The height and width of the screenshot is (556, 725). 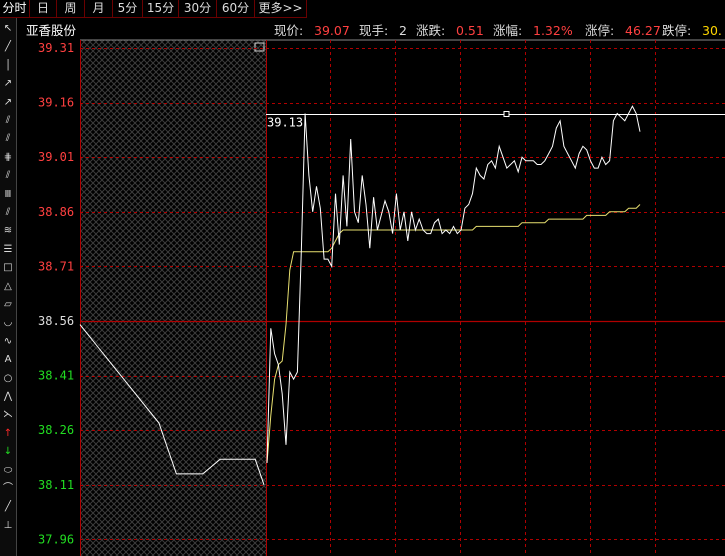 I want to click on header-value-1: 2, so click(x=403, y=30).